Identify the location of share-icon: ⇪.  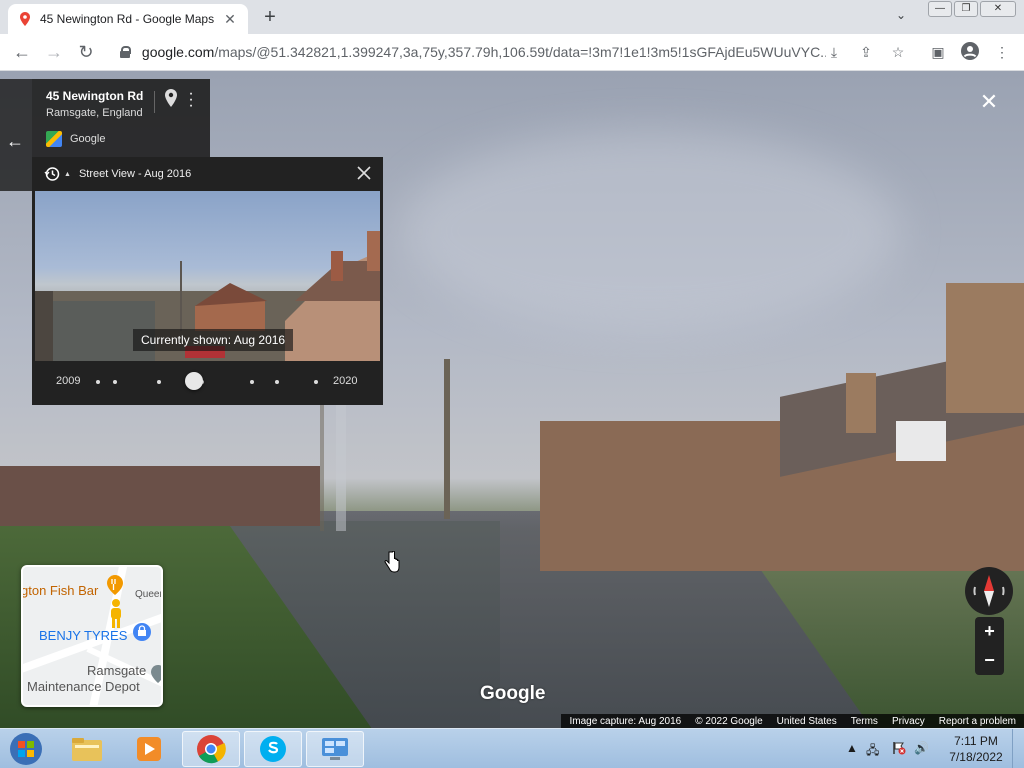
(866, 52).